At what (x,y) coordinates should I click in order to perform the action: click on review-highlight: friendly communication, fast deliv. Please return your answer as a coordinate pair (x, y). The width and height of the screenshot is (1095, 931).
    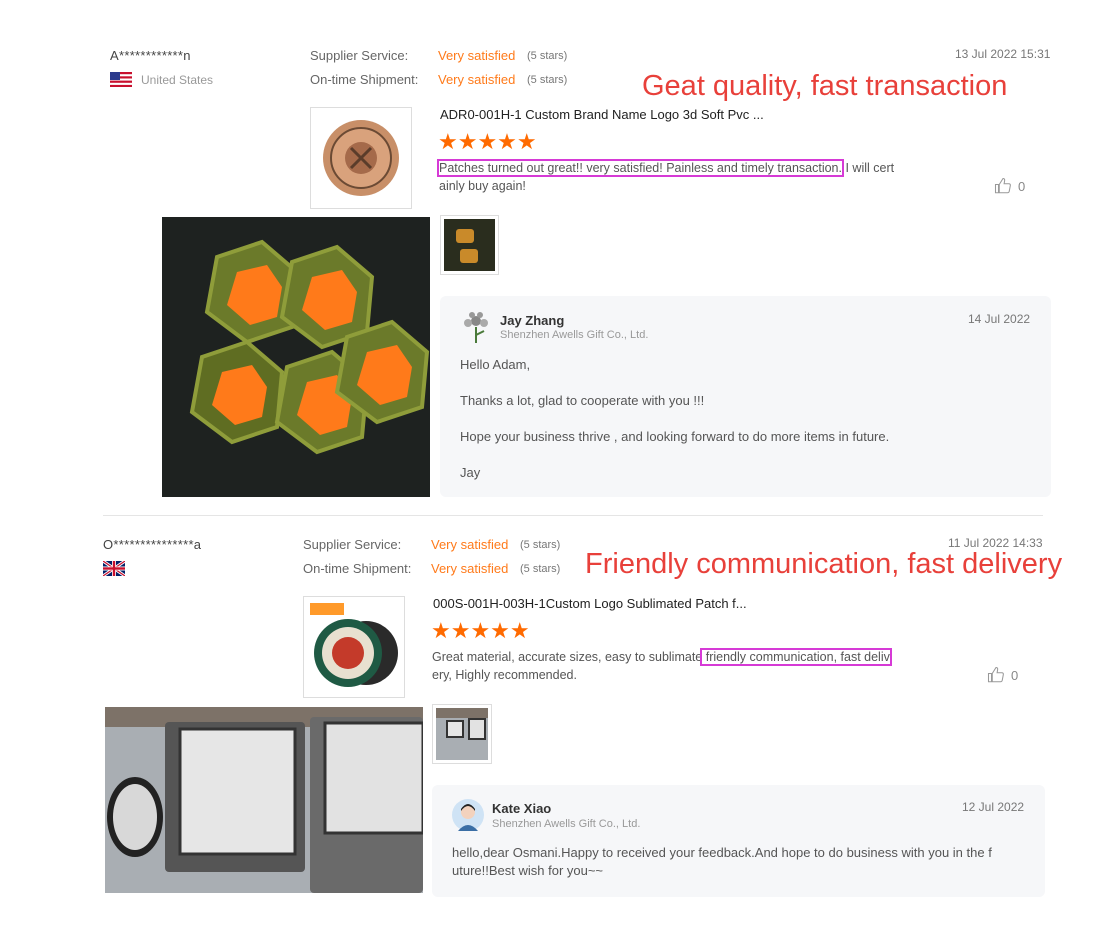
    Looking at the image, I should click on (796, 657).